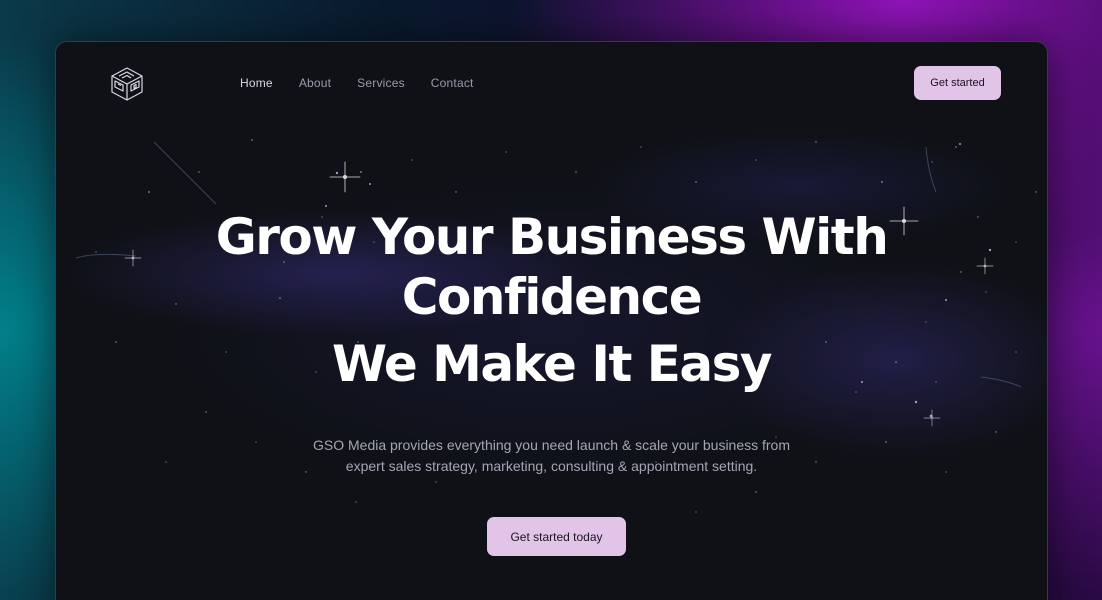 Image resolution: width=1102 pixels, height=600 pixels. What do you see at coordinates (127, 84) in the screenshot?
I see `gso-cube-logo-icon` at bounding box center [127, 84].